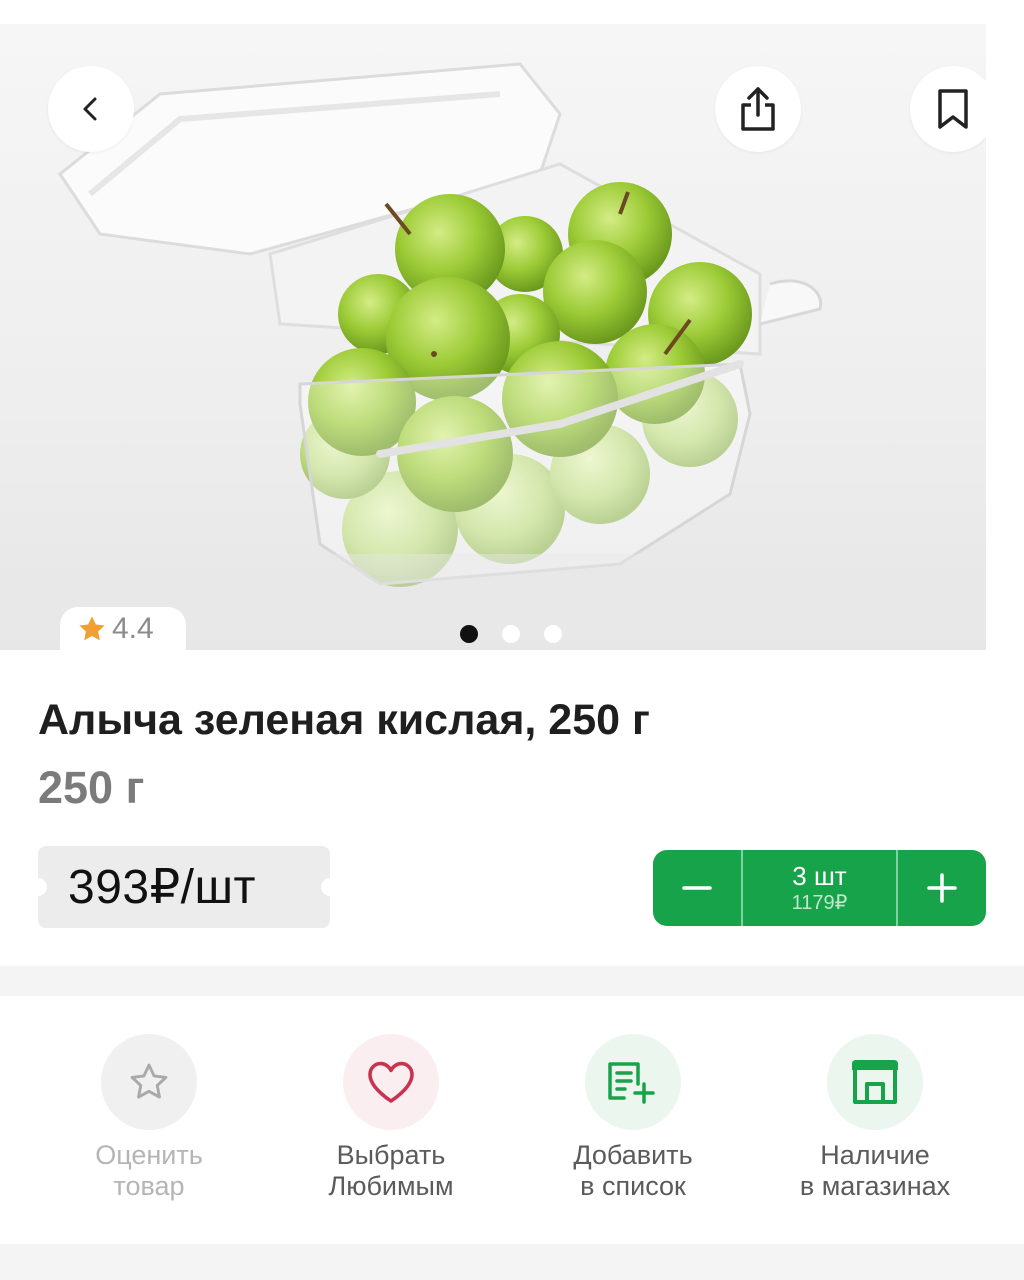  Describe the element at coordinates (344, 720) in the screenshot. I see `product-title: Алыча зеленая кислая, 250 г` at that location.